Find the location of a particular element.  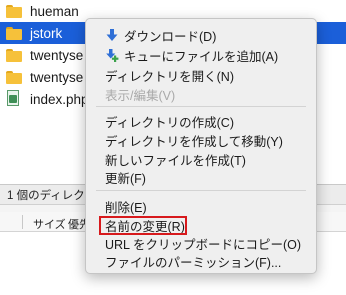

menu-label: ディレクトリを作成して移動(Y) is located at coordinates (194, 141).